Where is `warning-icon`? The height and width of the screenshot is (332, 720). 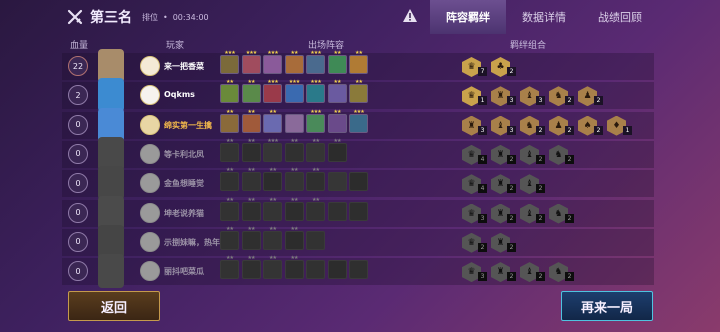
warning-icon is located at coordinates (410, 16).